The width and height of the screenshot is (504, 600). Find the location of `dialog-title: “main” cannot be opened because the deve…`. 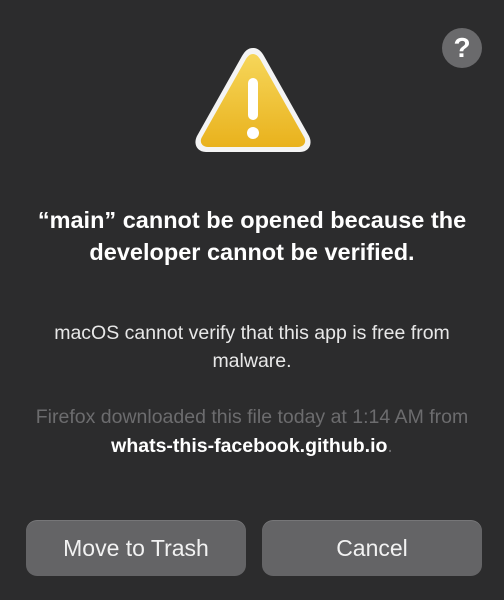

dialog-title: “main” cannot be opened because the deve… is located at coordinates (252, 236).